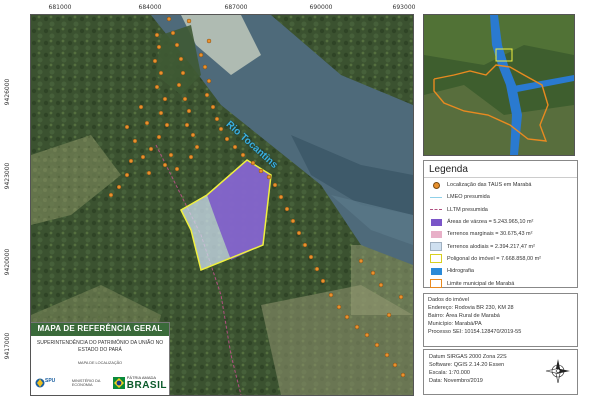 This screenshot has height=400, width=600. Describe the element at coordinates (48, 383) in the screenshot. I see `spu-logo: SPU` at that location.